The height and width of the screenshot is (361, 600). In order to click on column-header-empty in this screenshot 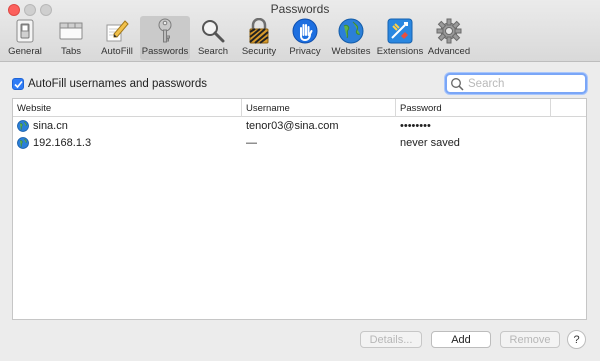, I will do `click(568, 108)`.